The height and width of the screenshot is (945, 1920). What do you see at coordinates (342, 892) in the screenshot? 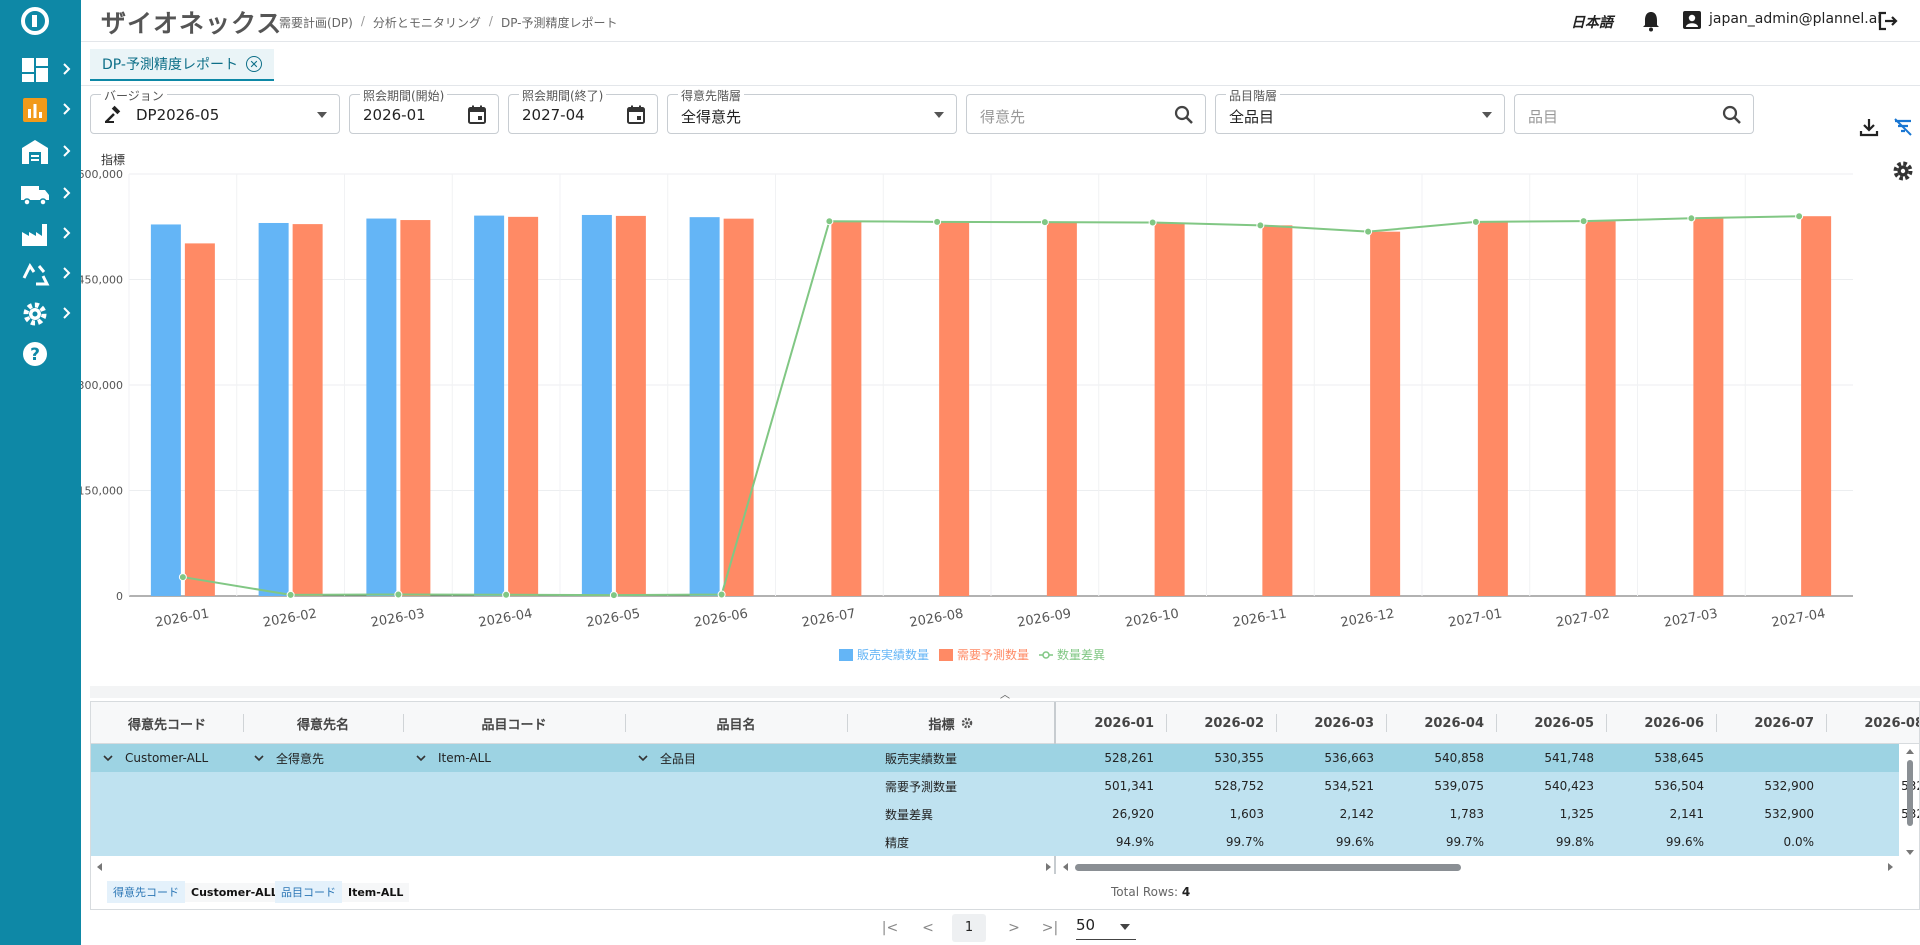
I see `filter-chip-item: 品目コード Item-ALL` at bounding box center [342, 892].